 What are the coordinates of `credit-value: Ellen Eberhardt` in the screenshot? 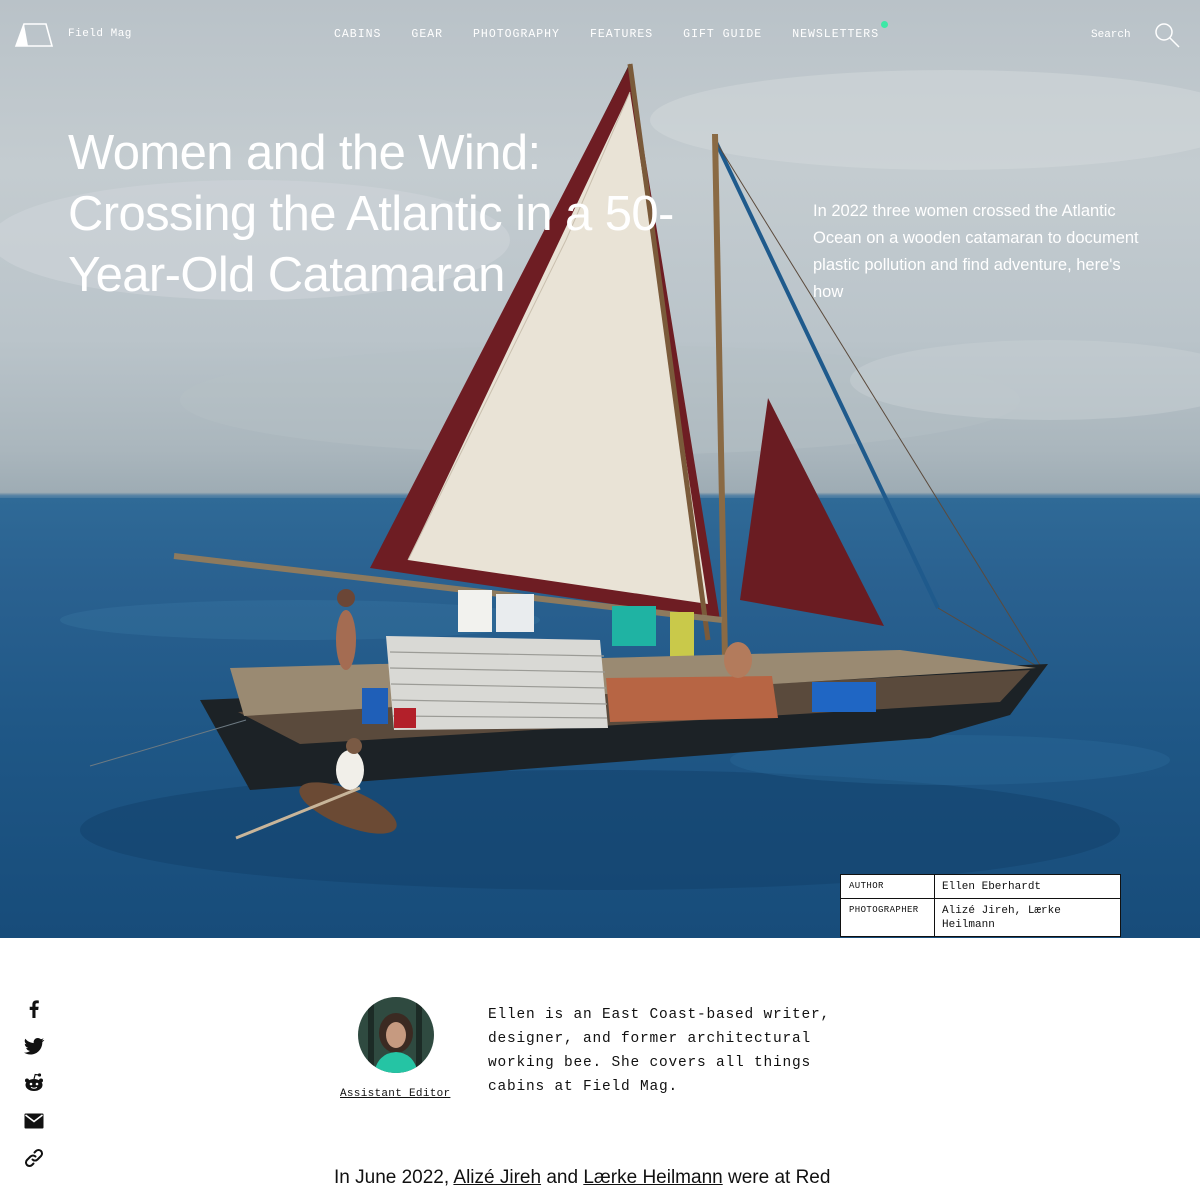 It's located at (1027, 886).